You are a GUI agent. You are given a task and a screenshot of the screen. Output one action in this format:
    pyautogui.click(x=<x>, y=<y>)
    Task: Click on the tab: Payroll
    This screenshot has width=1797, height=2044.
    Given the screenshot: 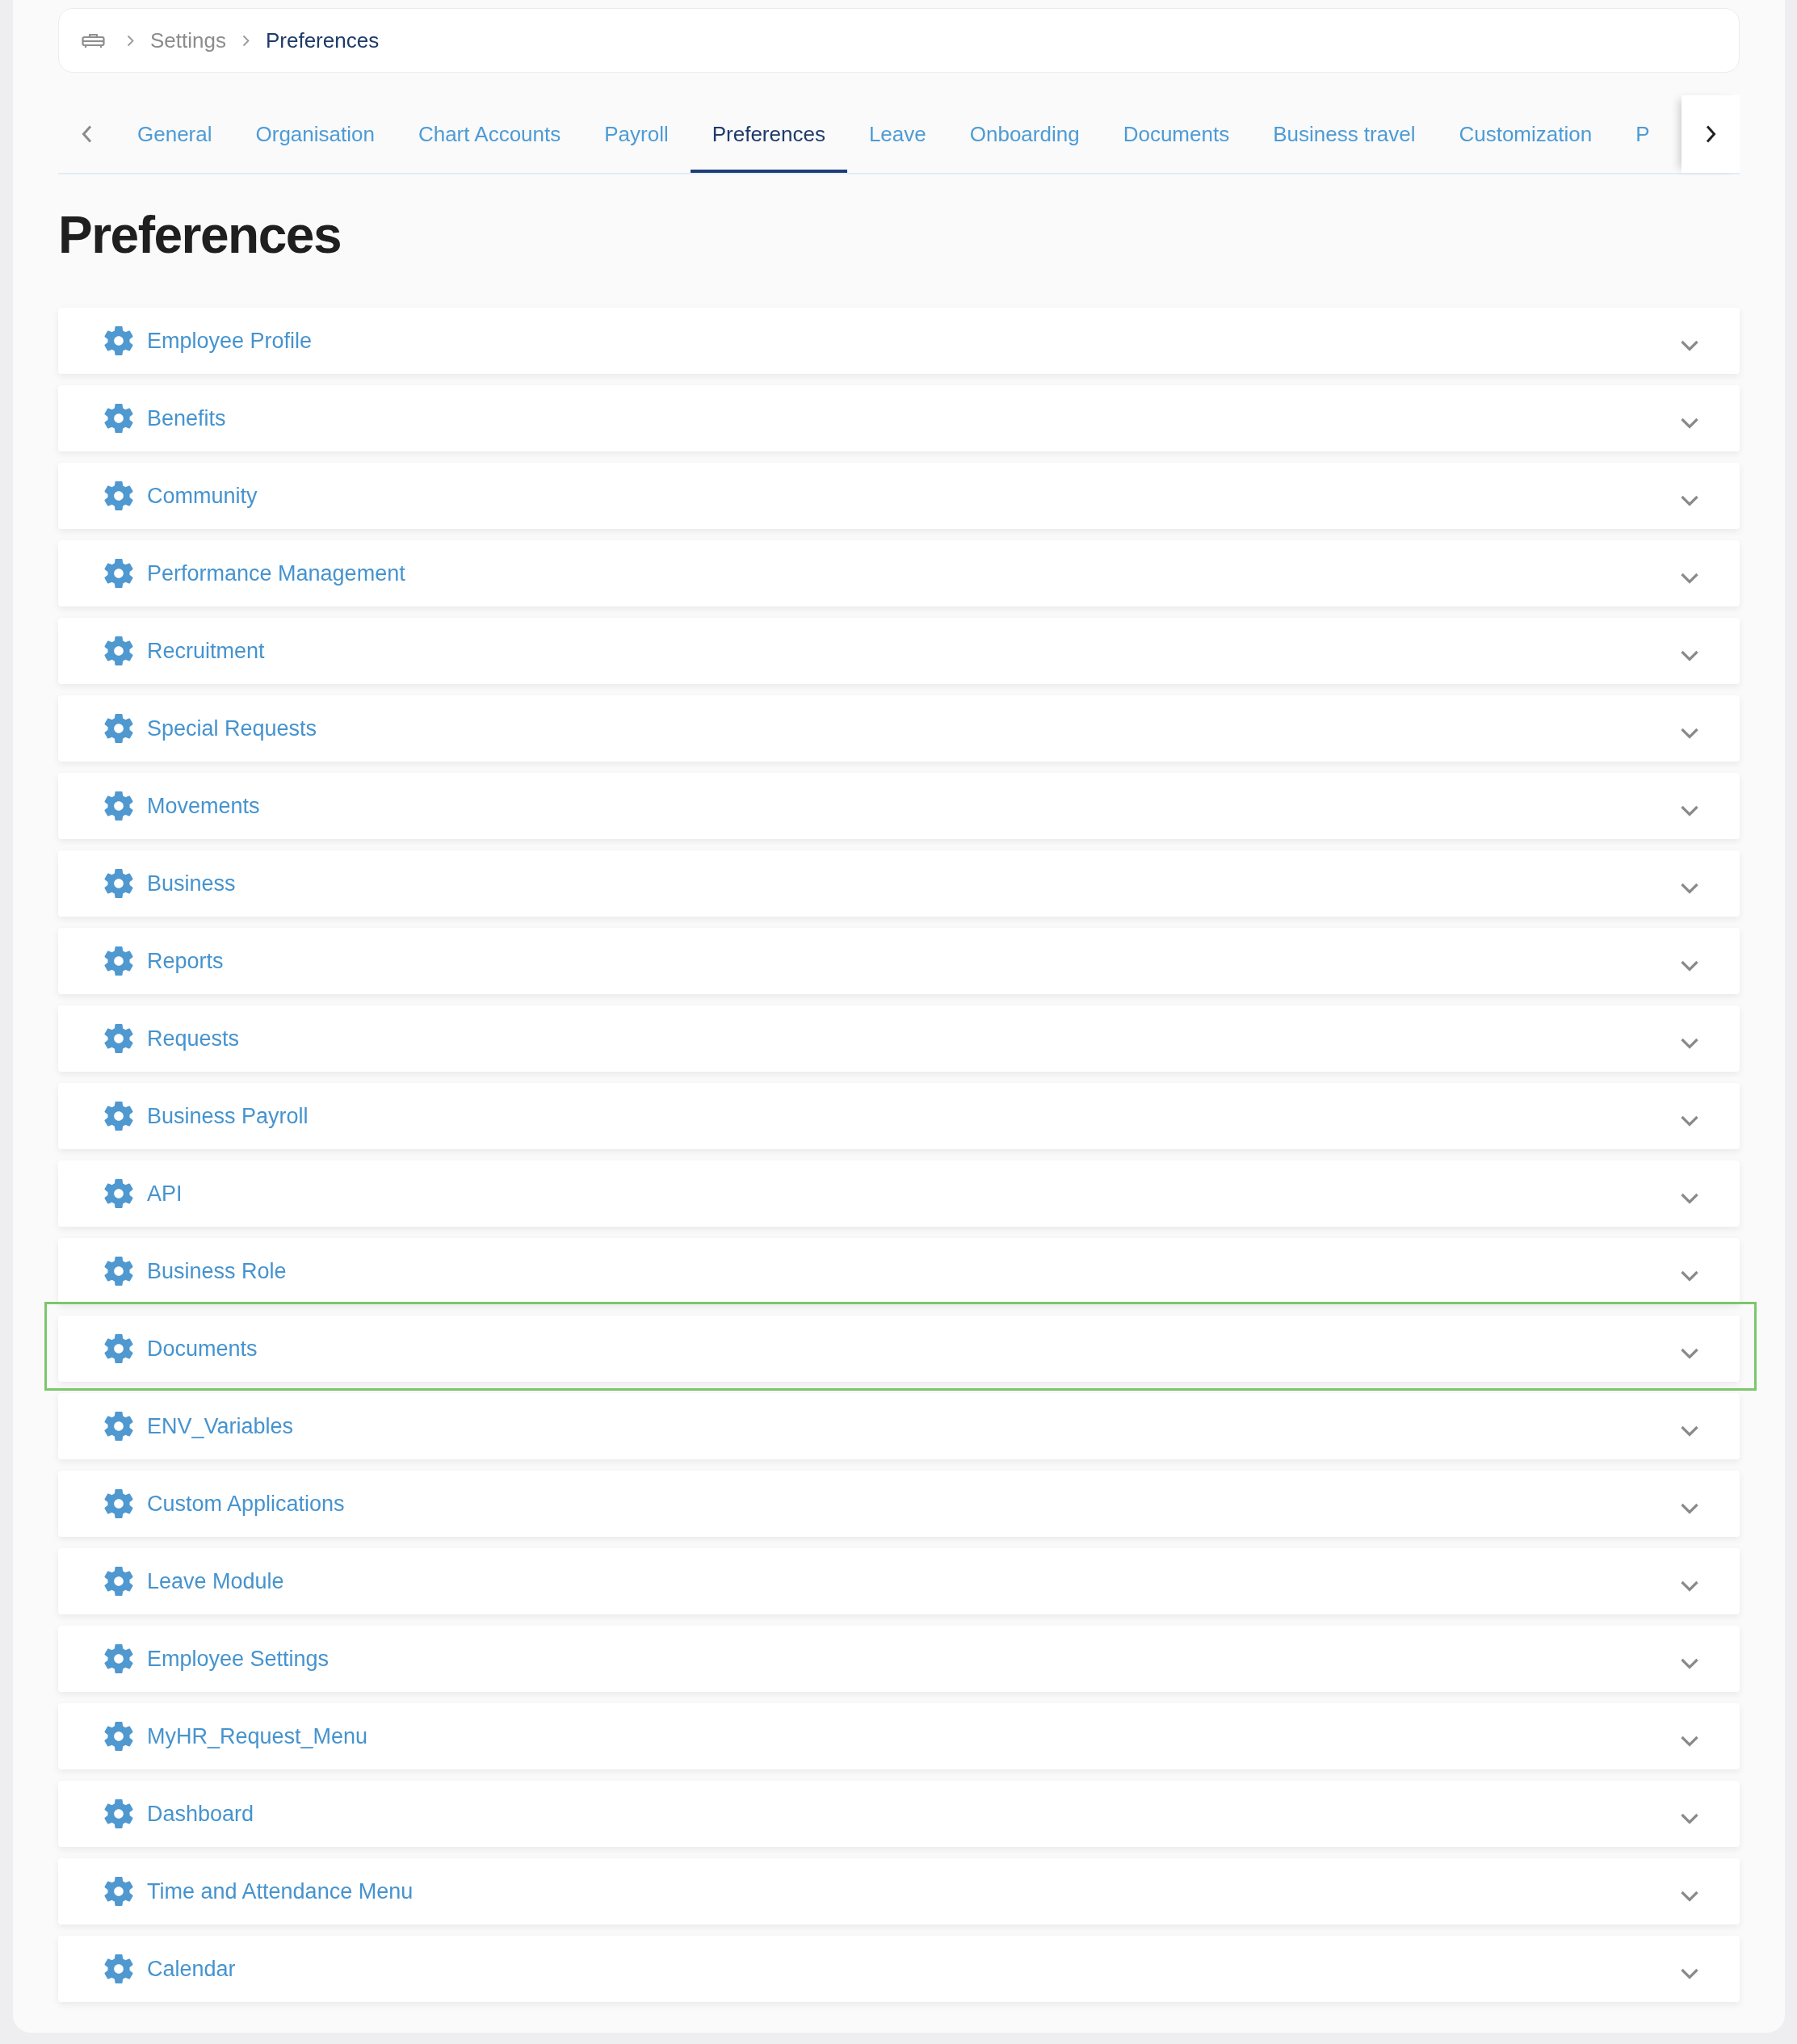 What is the action you would take?
    pyautogui.click(x=636, y=134)
    